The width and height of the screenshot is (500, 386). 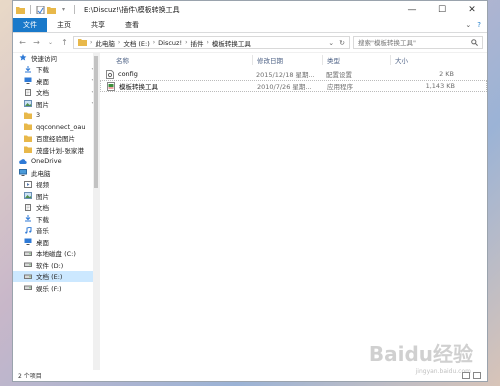 I want to click on address-dropdown-icon: ⌄, so click(x=331, y=43).